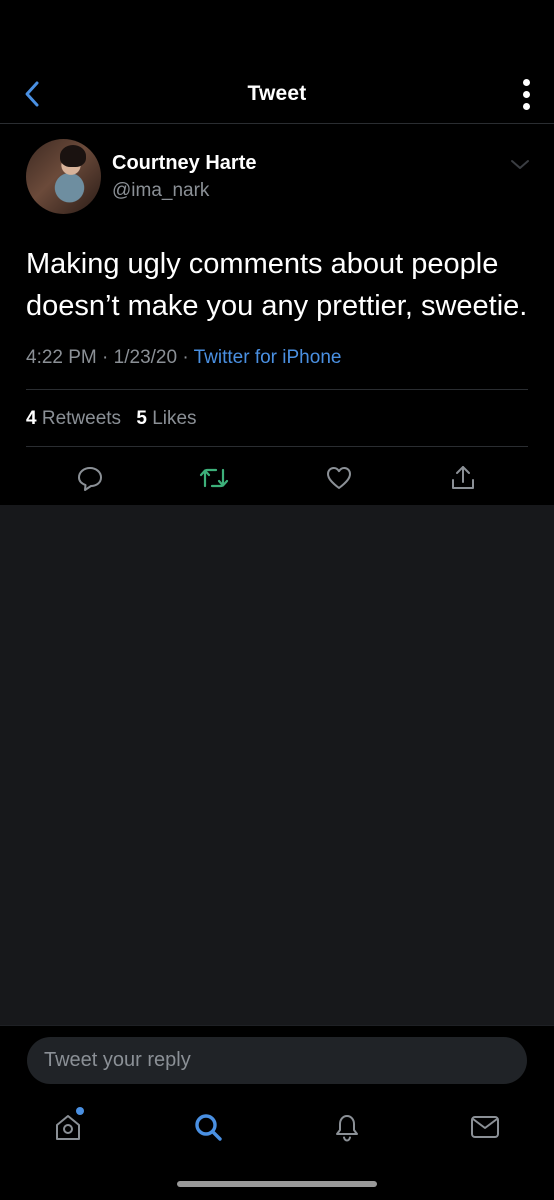 This screenshot has height=1200, width=554. I want to click on like-button, so click(339, 478).